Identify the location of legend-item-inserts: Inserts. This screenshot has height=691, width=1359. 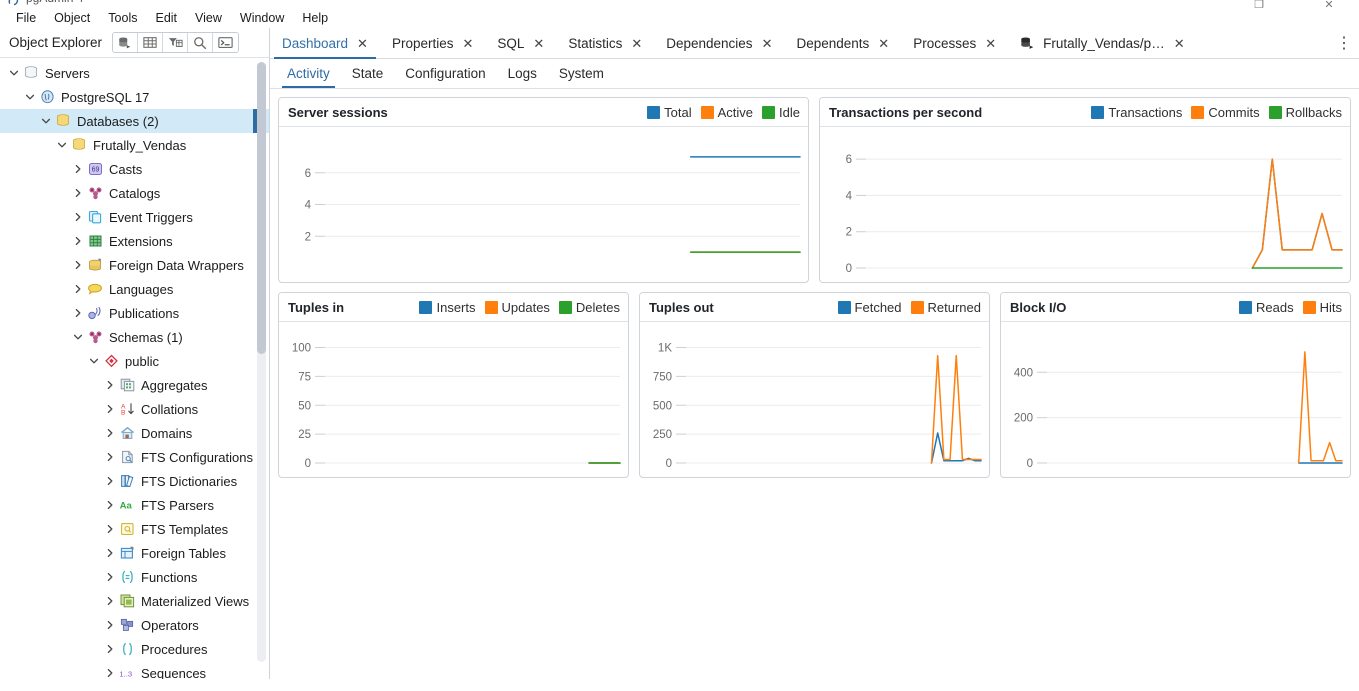
(447, 307).